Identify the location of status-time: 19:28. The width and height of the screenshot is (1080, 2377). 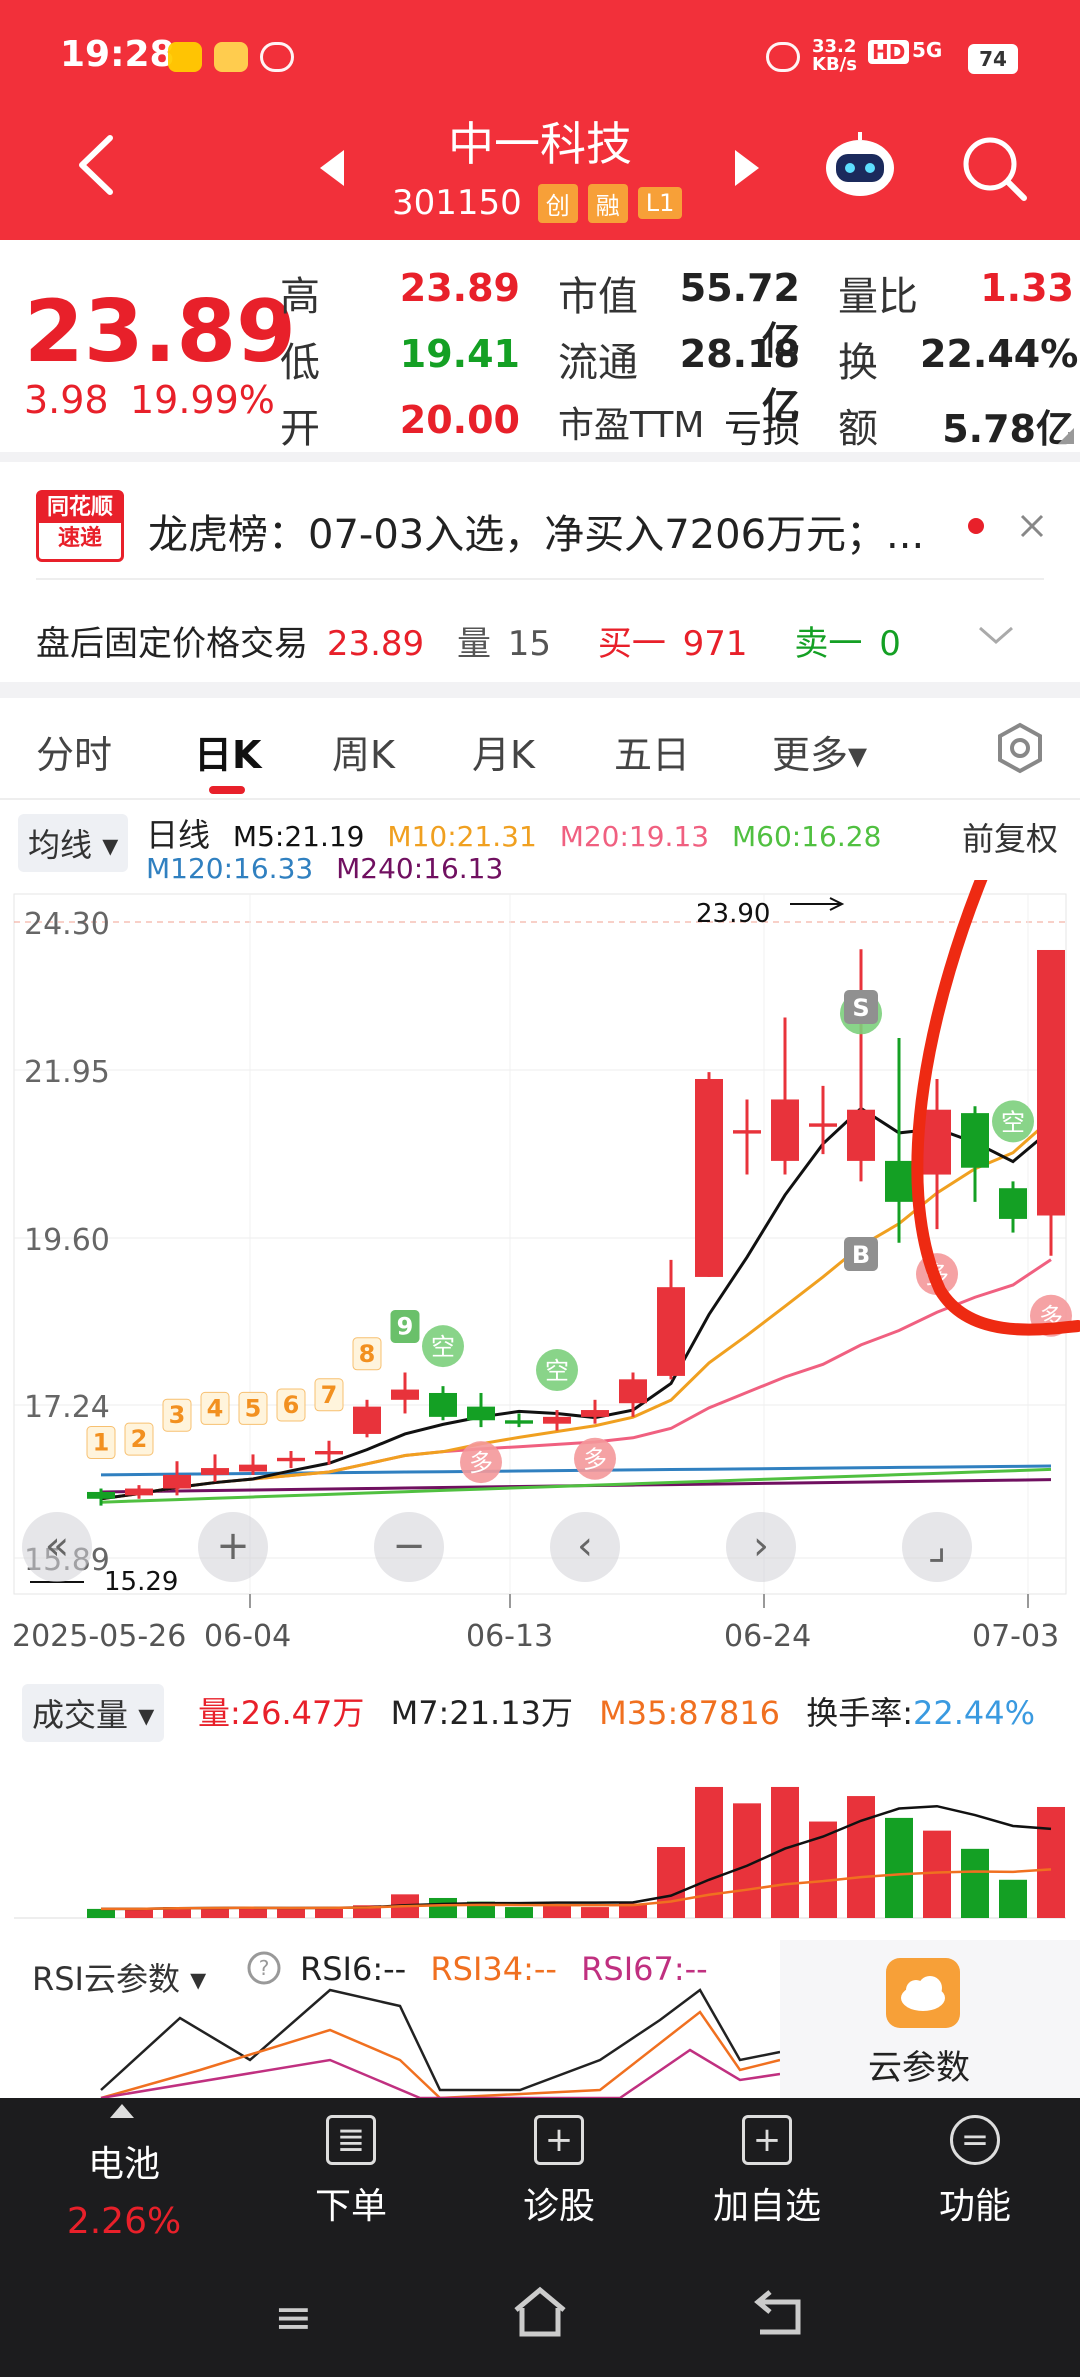
(117, 54).